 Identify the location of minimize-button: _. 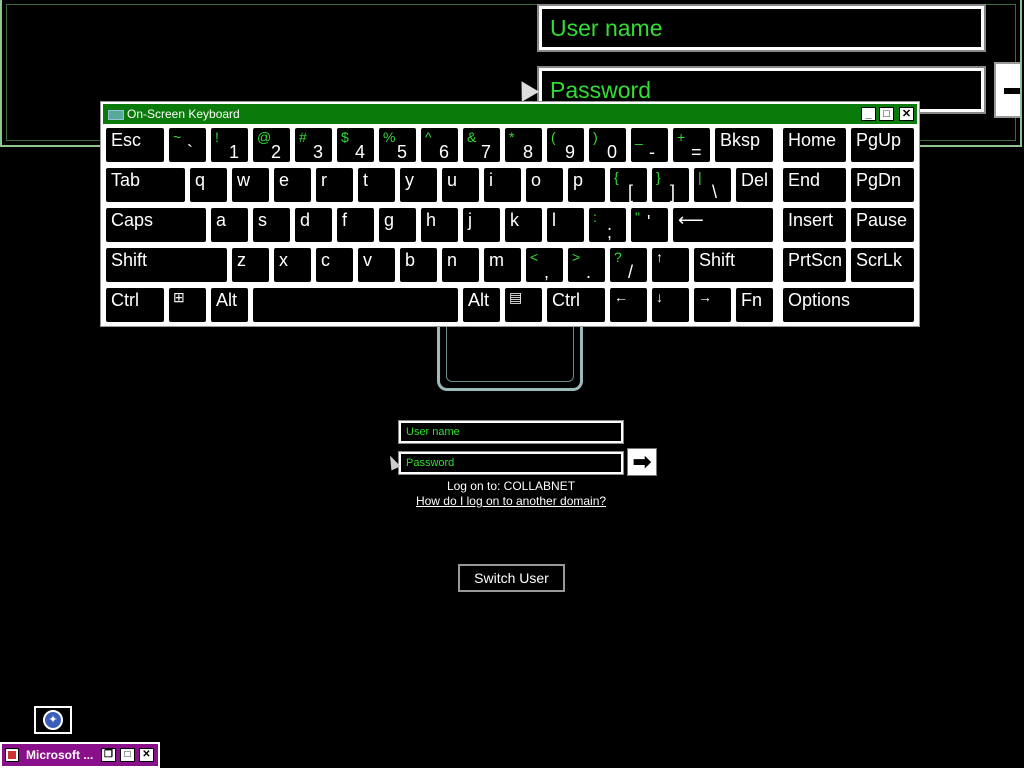
(868, 114).